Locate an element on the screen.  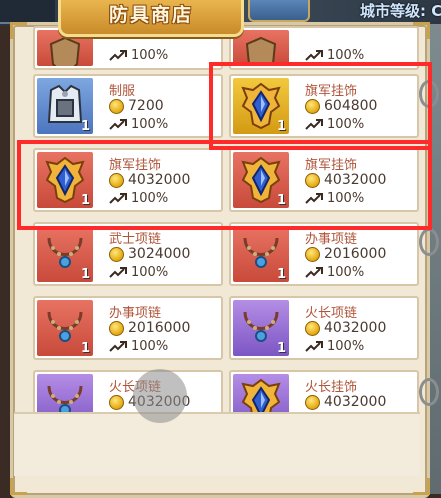
item-name: 火长挂饰 is located at coordinates (331, 387).